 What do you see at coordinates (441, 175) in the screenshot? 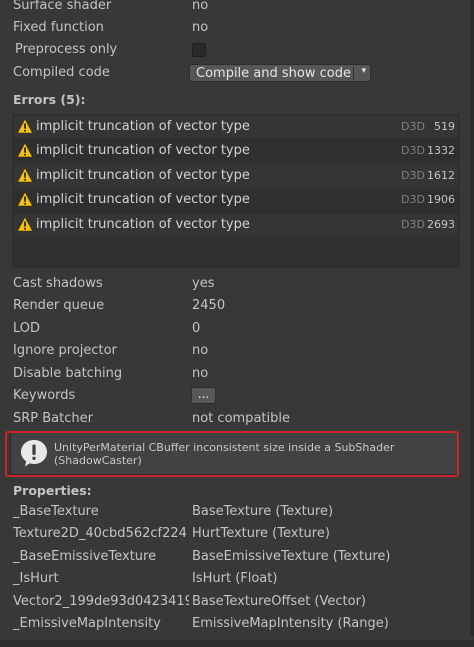
I see `error-line: 1612` at bounding box center [441, 175].